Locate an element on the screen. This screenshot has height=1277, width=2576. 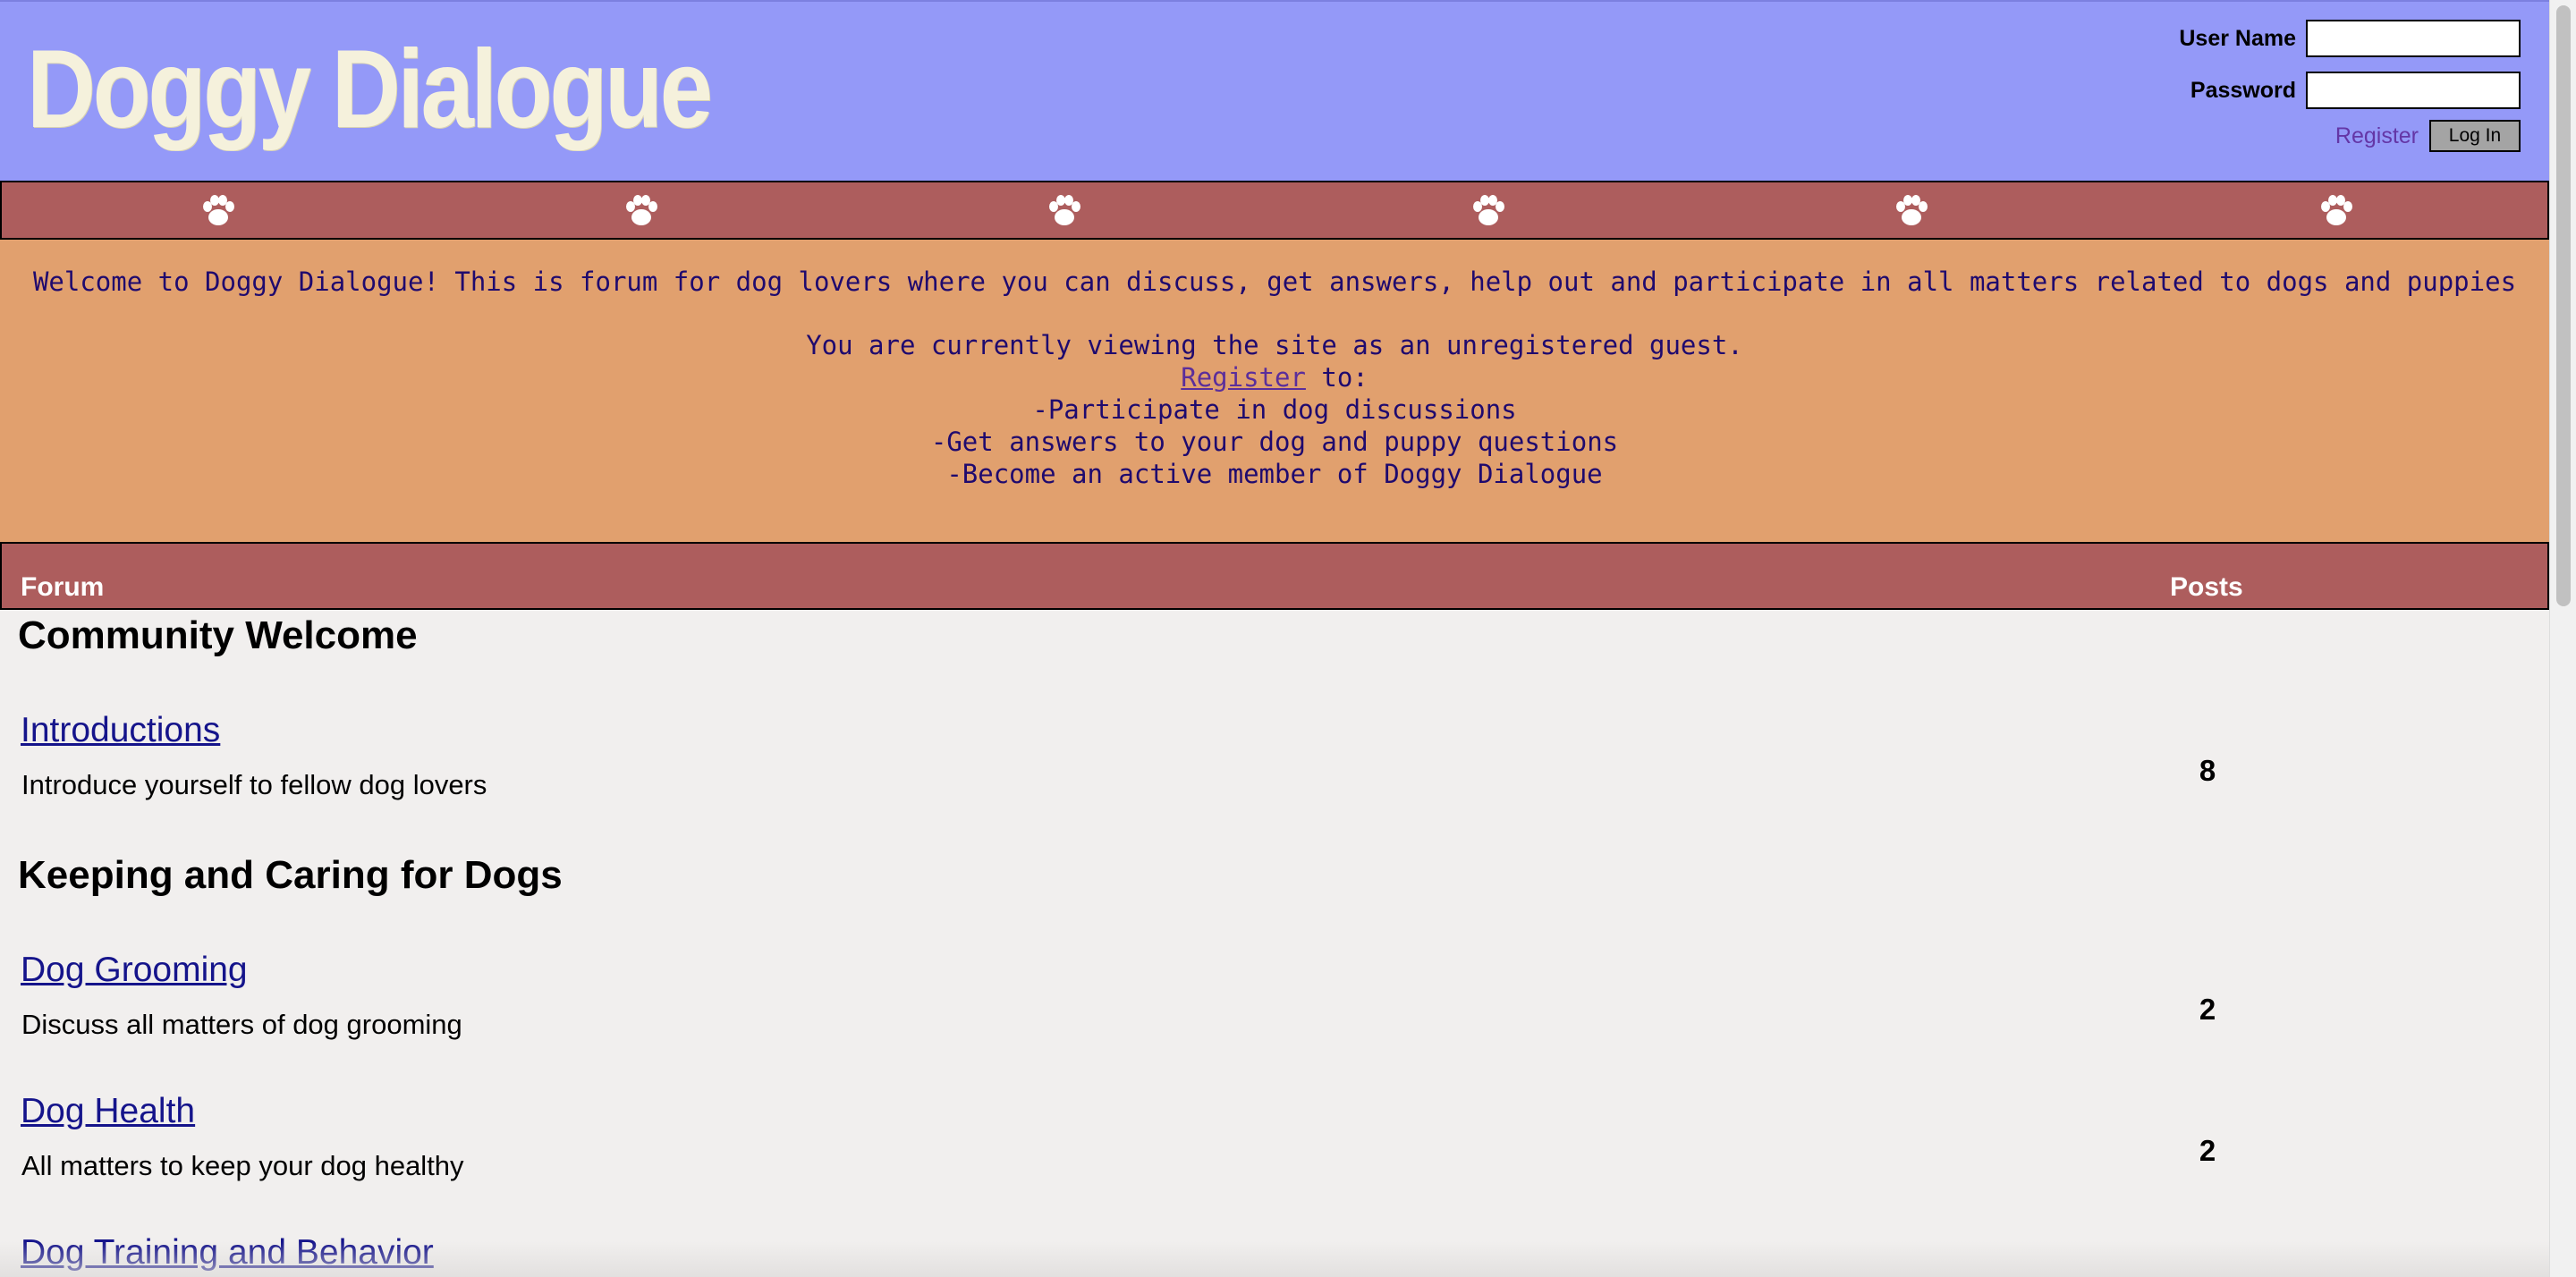
site-logo: Doggy Dialogue is located at coordinates (370, 89).